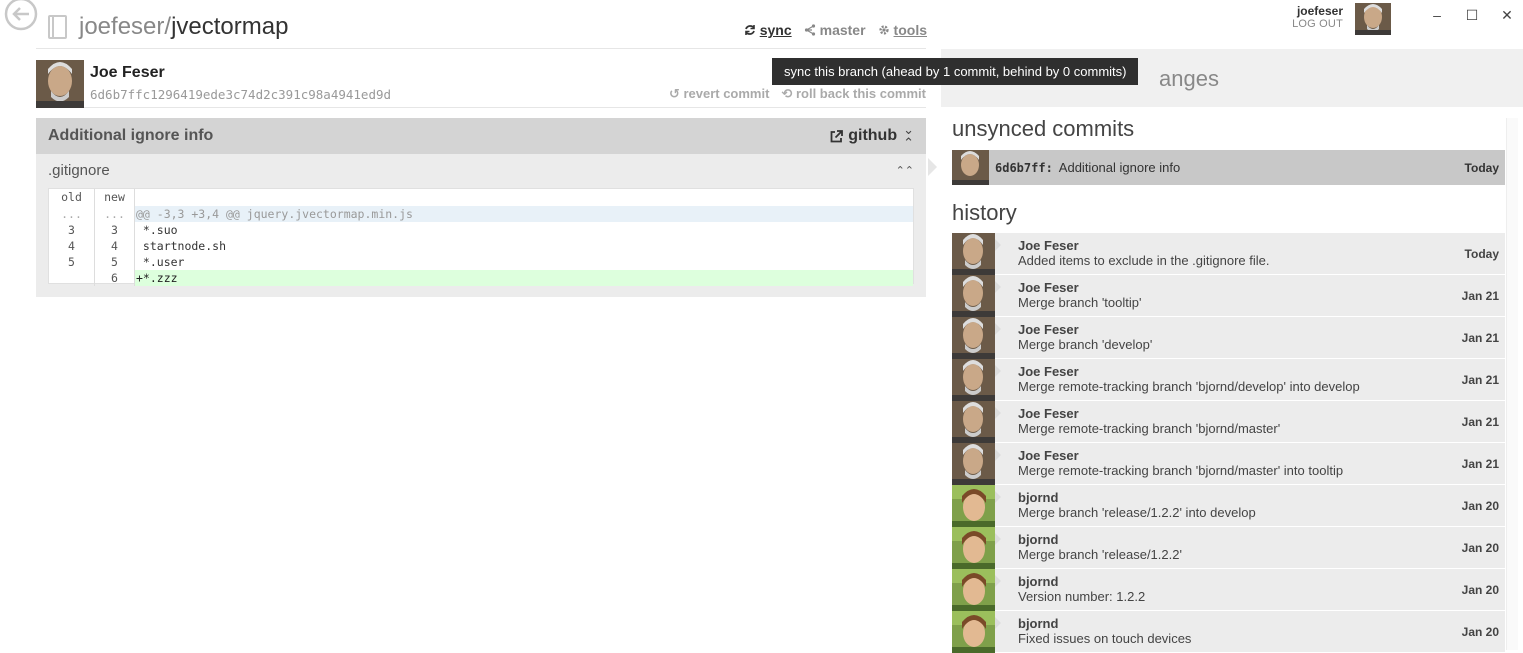 The image size is (1523, 653). What do you see at coordinates (768, 30) in the screenshot?
I see `sync-button: sync` at bounding box center [768, 30].